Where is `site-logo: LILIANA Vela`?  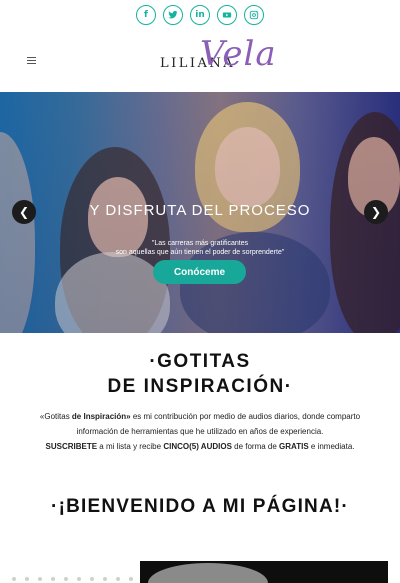 site-logo: LILIANA Vela is located at coordinates (218, 60).